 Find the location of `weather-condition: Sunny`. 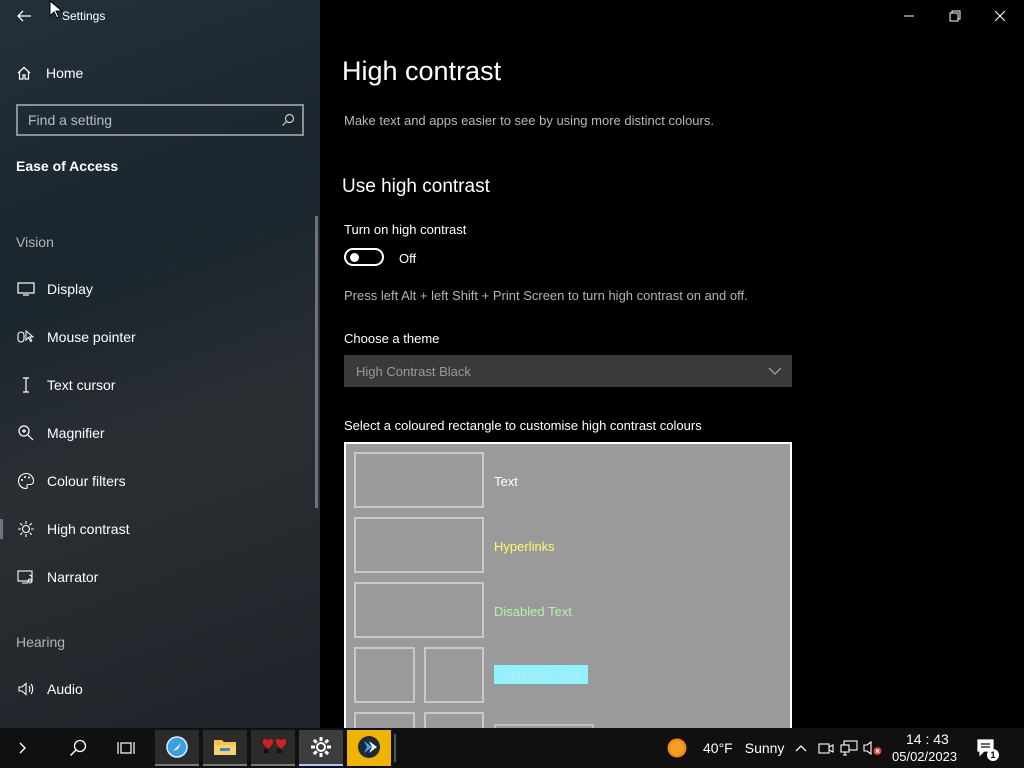

weather-condition: Sunny is located at coordinates (764, 748).